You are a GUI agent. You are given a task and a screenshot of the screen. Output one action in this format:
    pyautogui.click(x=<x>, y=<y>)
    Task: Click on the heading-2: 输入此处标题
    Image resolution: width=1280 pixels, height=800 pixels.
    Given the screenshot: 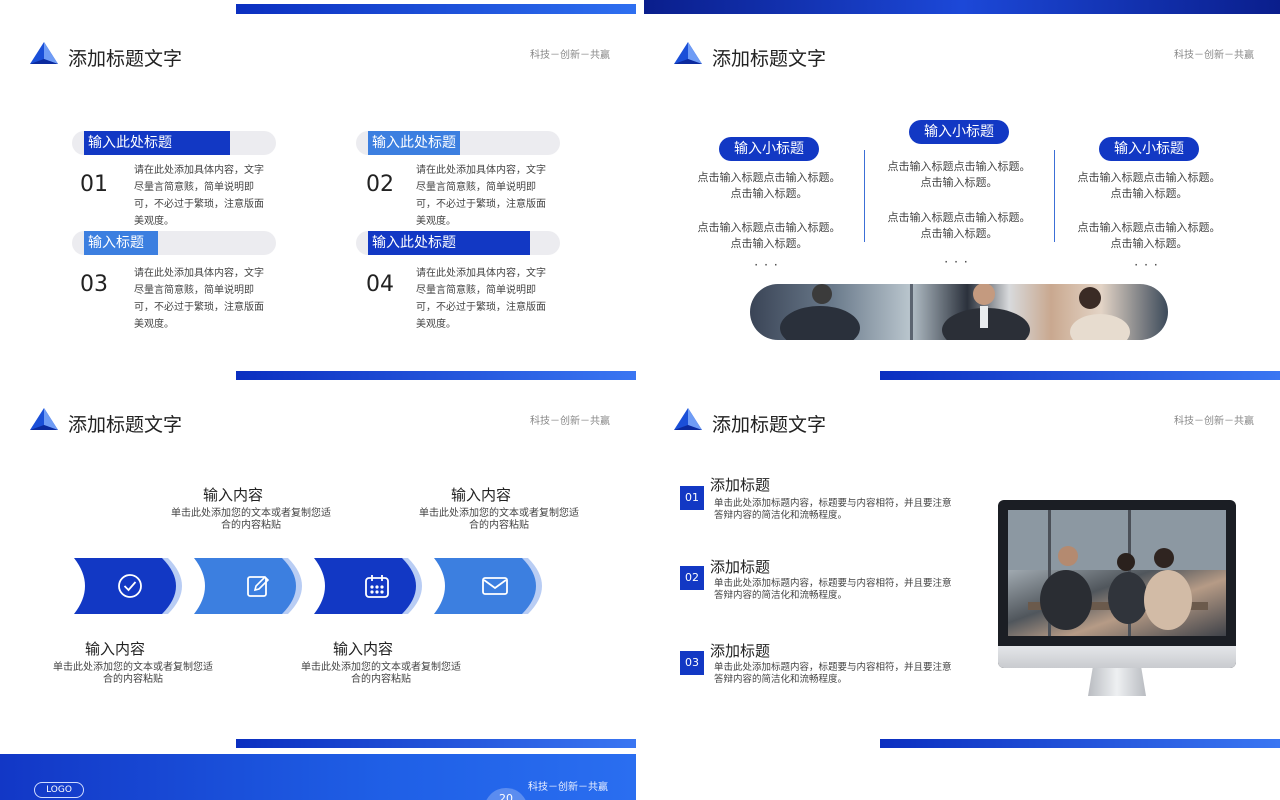 What is the action you would take?
    pyautogui.click(x=414, y=143)
    